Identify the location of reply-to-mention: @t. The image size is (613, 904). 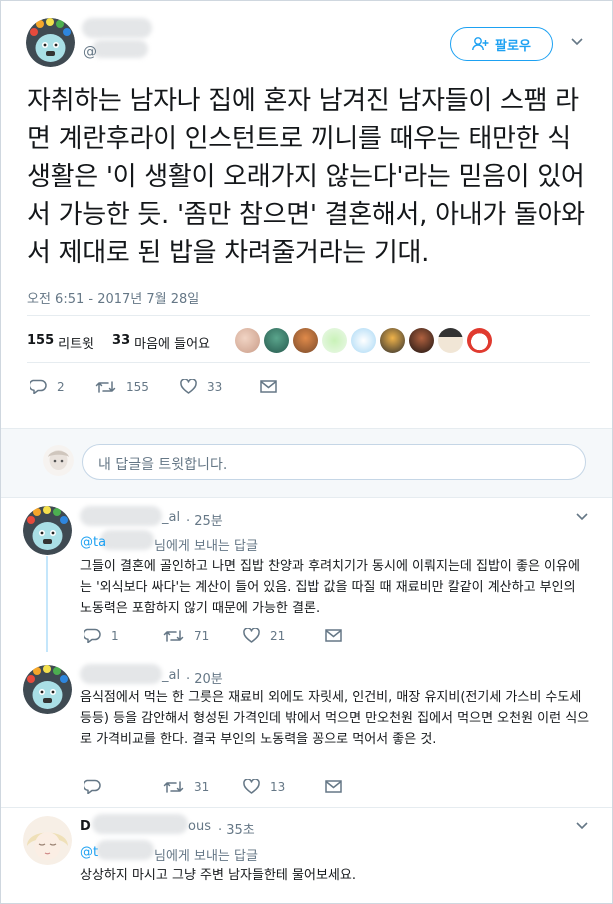
(89, 852).